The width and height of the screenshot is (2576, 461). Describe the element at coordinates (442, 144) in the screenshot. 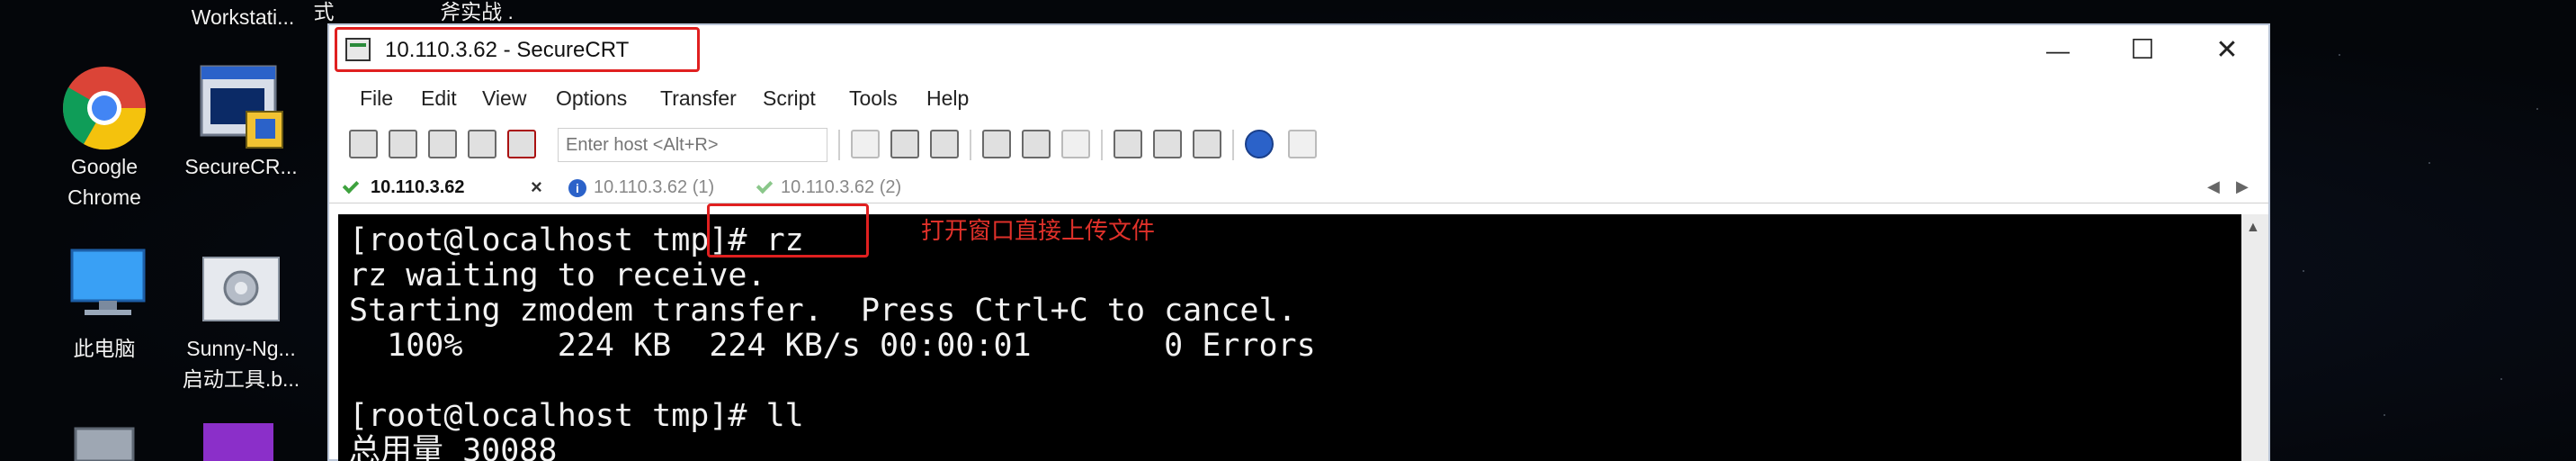

I see `connect-in-tab-icon` at that location.